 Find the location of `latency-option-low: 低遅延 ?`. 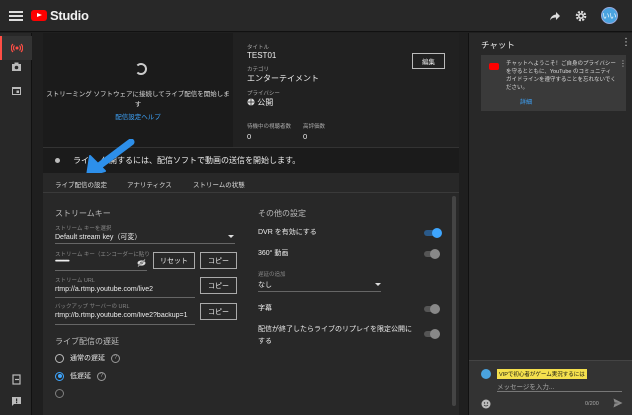

latency-option-low: 低遅延 ? is located at coordinates (80, 376).